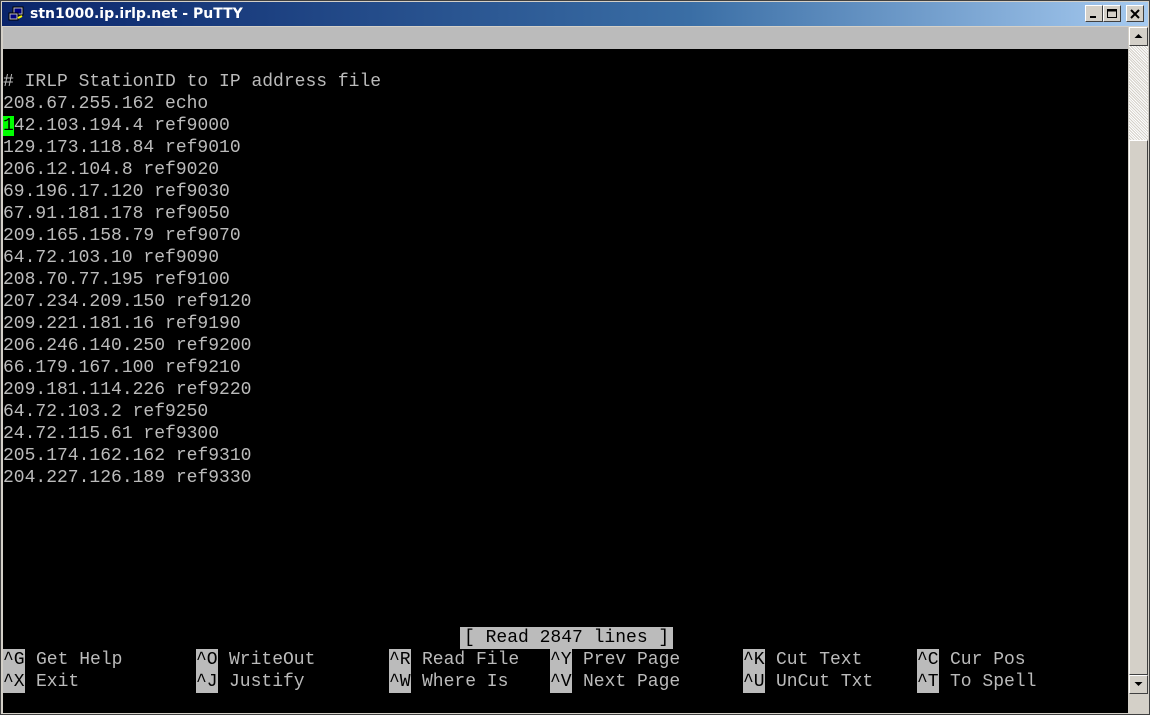 This screenshot has height=715, width=1150. What do you see at coordinates (565, 82) in the screenshot?
I see `text-line-comment: # IRLP StationID to IP address file` at bounding box center [565, 82].